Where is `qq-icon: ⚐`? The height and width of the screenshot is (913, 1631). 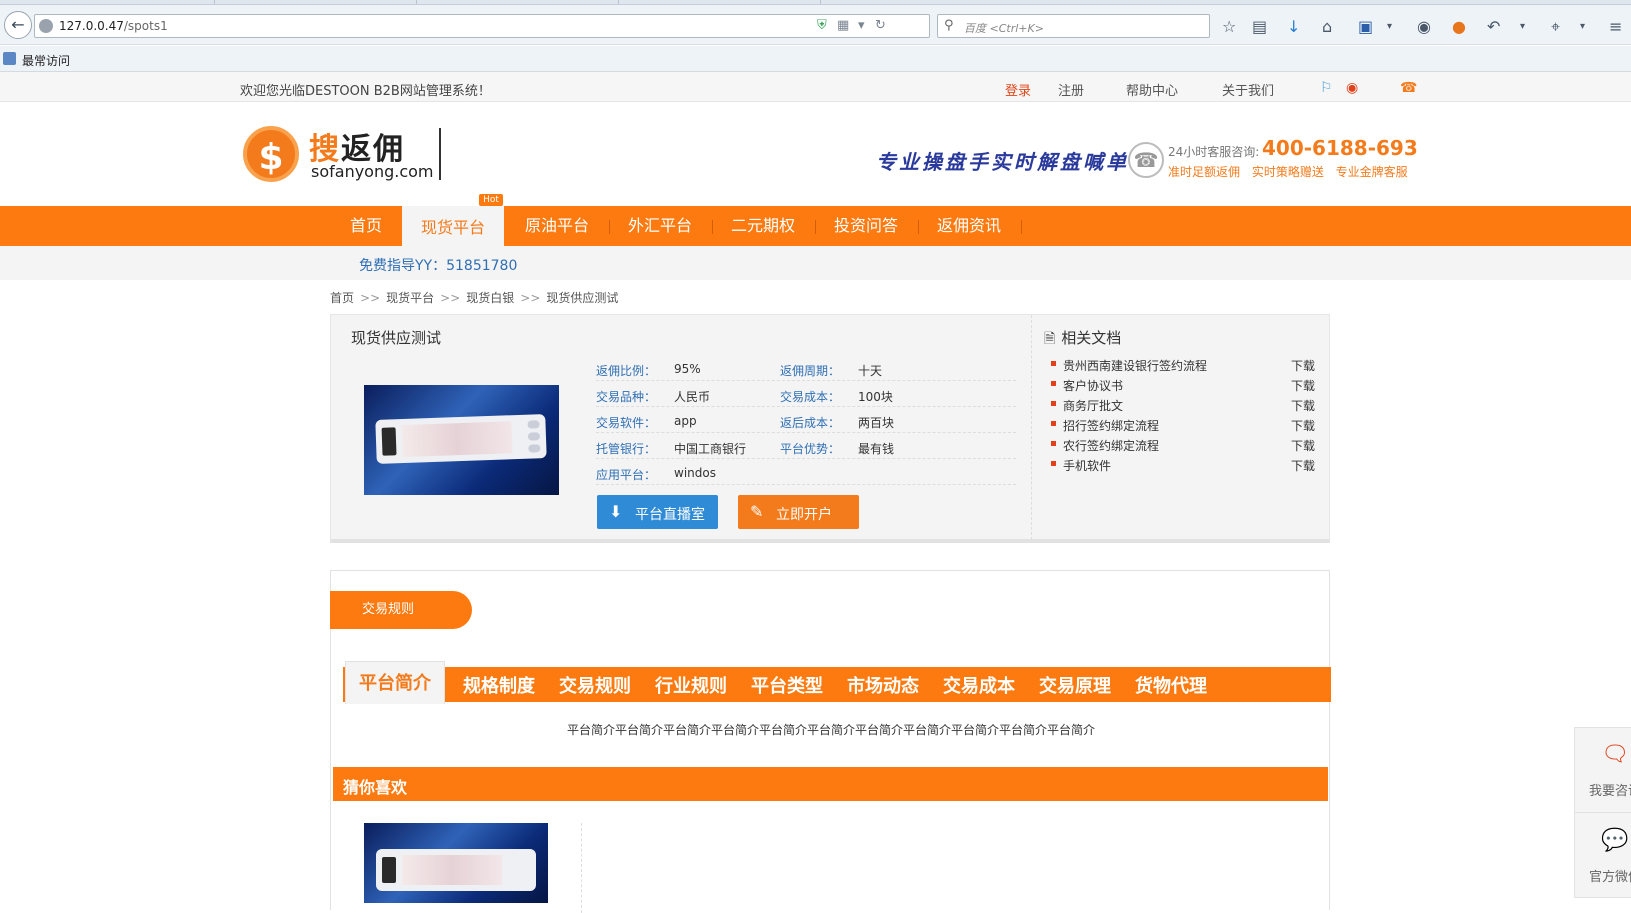 qq-icon: ⚐ is located at coordinates (1326, 88).